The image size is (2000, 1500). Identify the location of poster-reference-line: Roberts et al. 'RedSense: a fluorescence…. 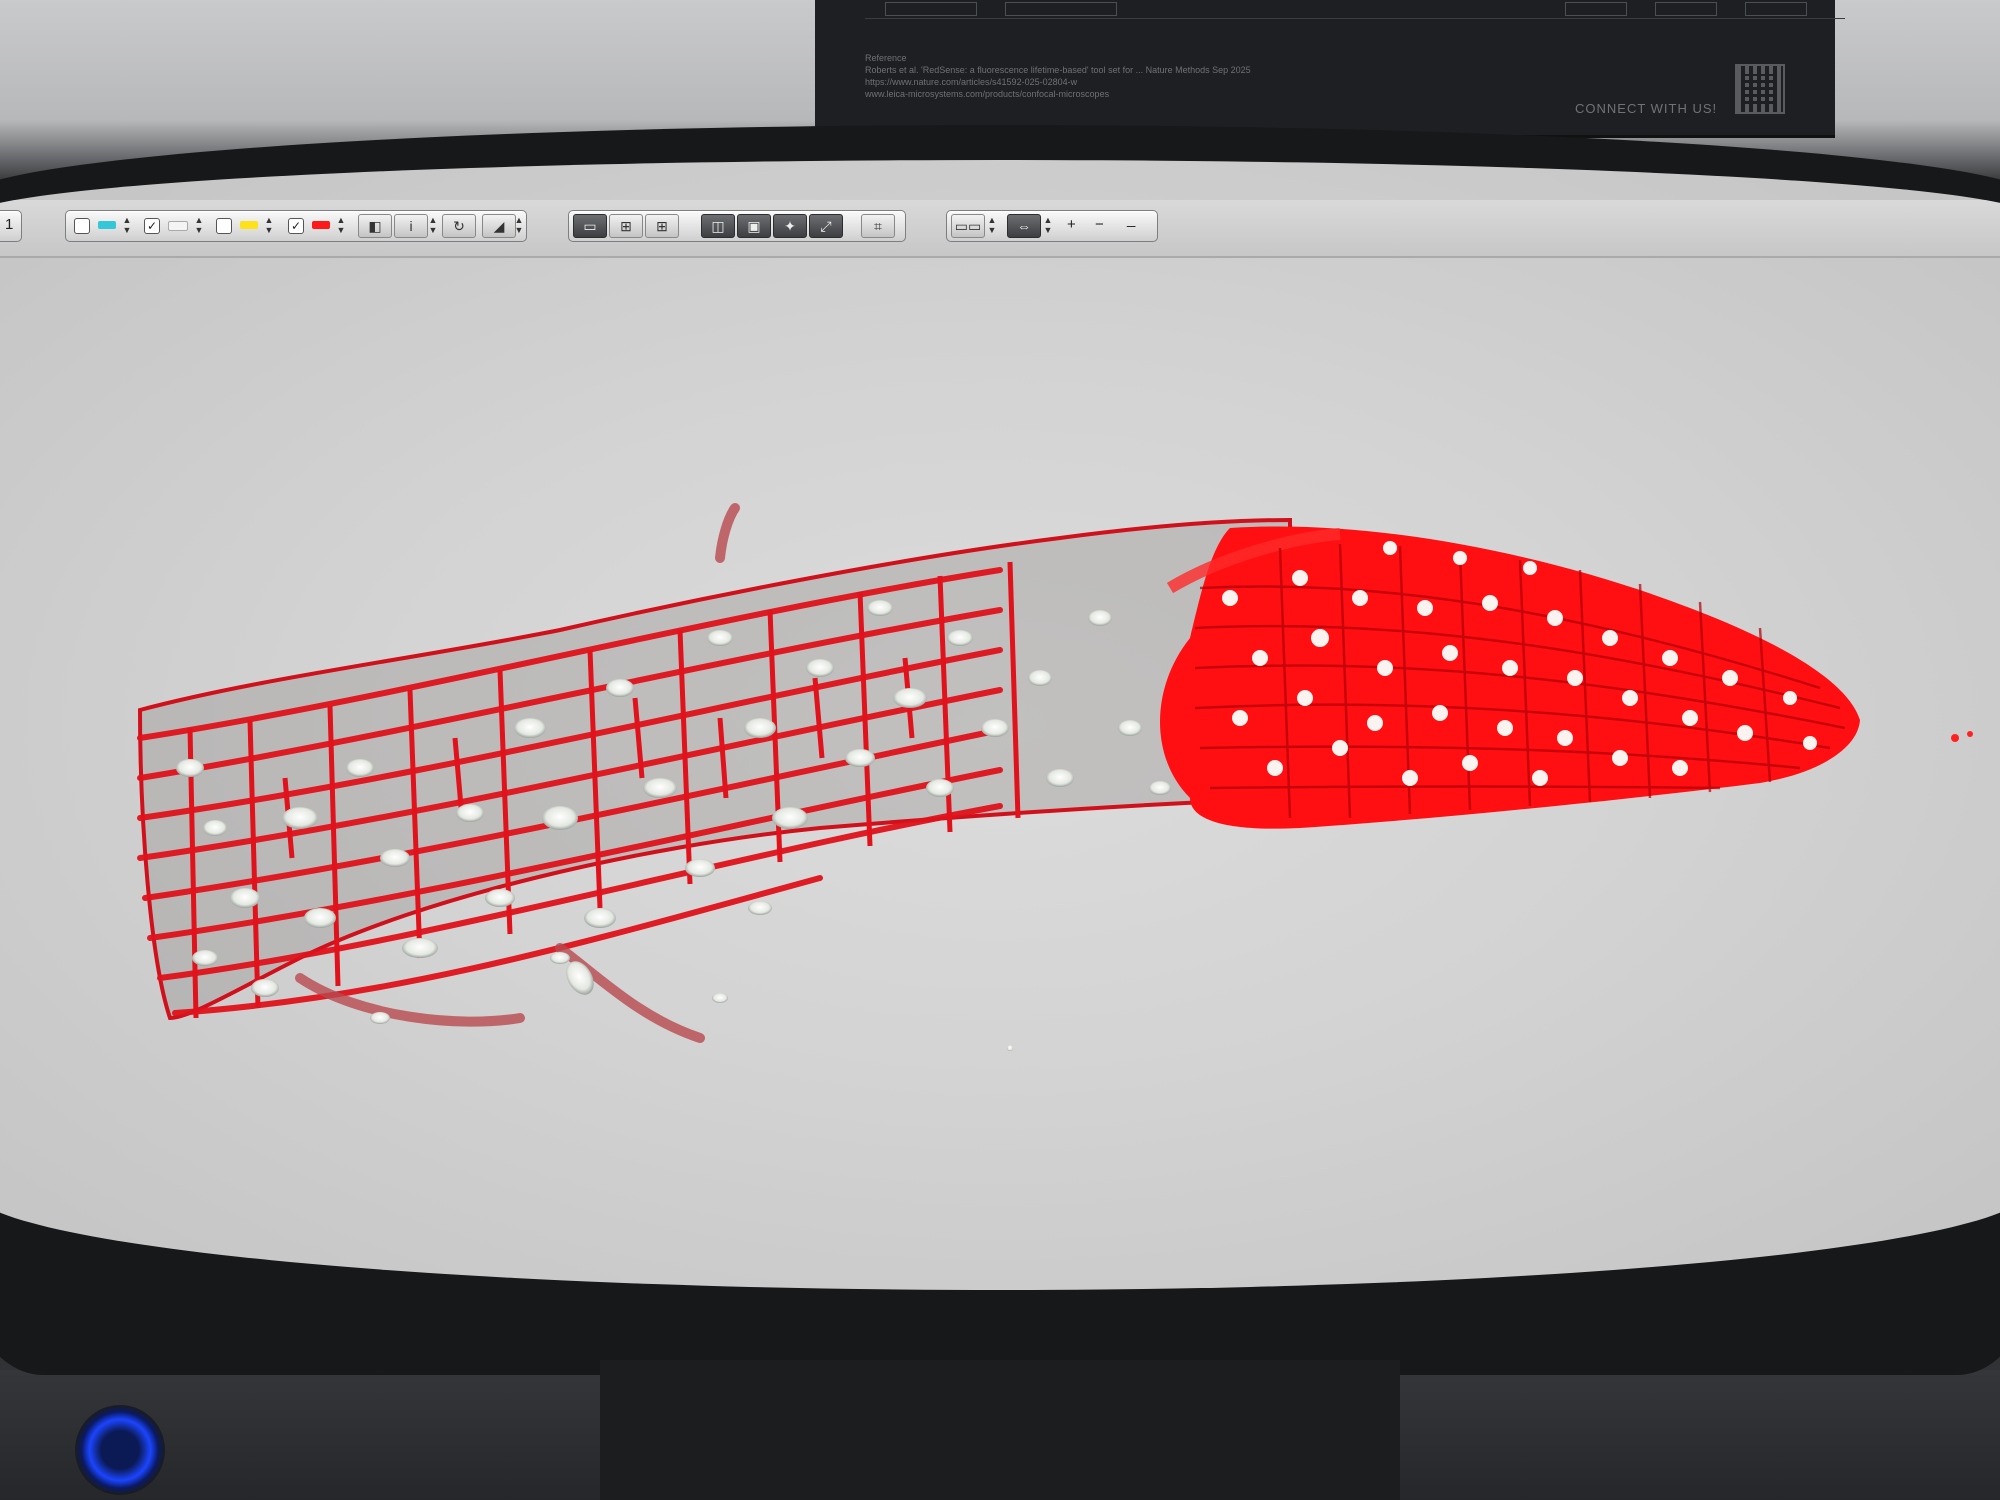
(1058, 70).